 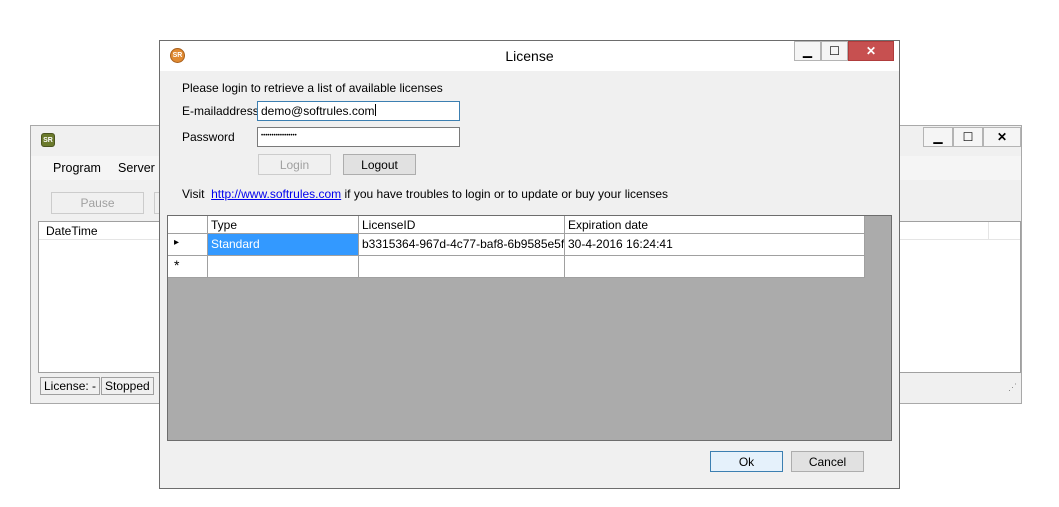 What do you see at coordinates (462, 267) in the screenshot?
I see `new-row-cell-licenseid` at bounding box center [462, 267].